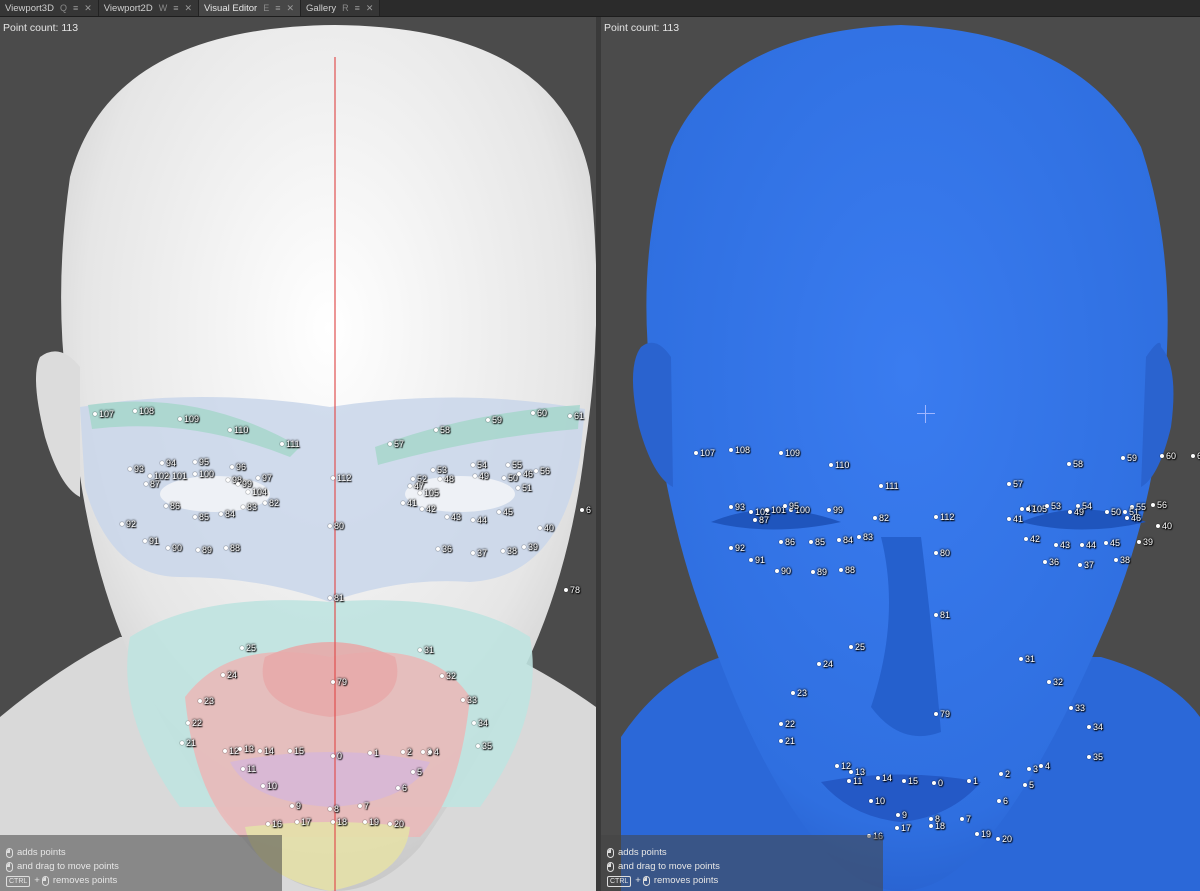  Describe the element at coordinates (576, 416) in the screenshot. I see `landmark-point: 61` at that location.